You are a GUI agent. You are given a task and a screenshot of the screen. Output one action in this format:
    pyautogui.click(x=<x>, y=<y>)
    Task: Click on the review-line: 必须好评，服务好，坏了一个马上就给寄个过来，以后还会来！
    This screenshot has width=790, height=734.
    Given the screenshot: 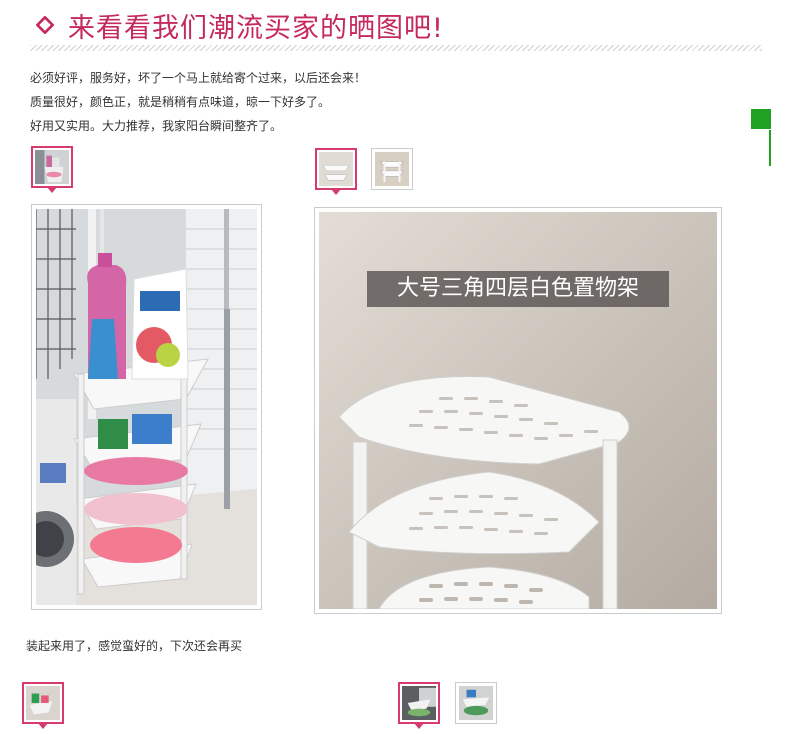 What is the action you would take?
    pyautogui.click(x=198, y=78)
    